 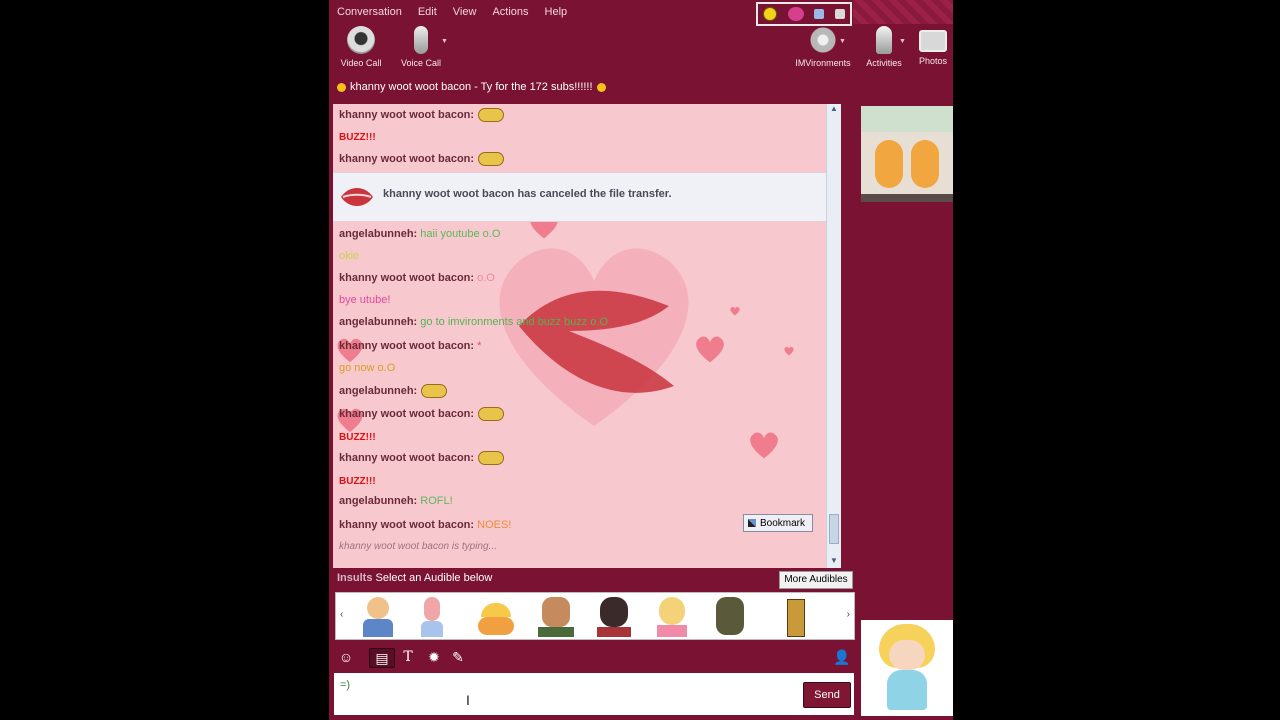 I want to click on send-button: Send, so click(x=827, y=695).